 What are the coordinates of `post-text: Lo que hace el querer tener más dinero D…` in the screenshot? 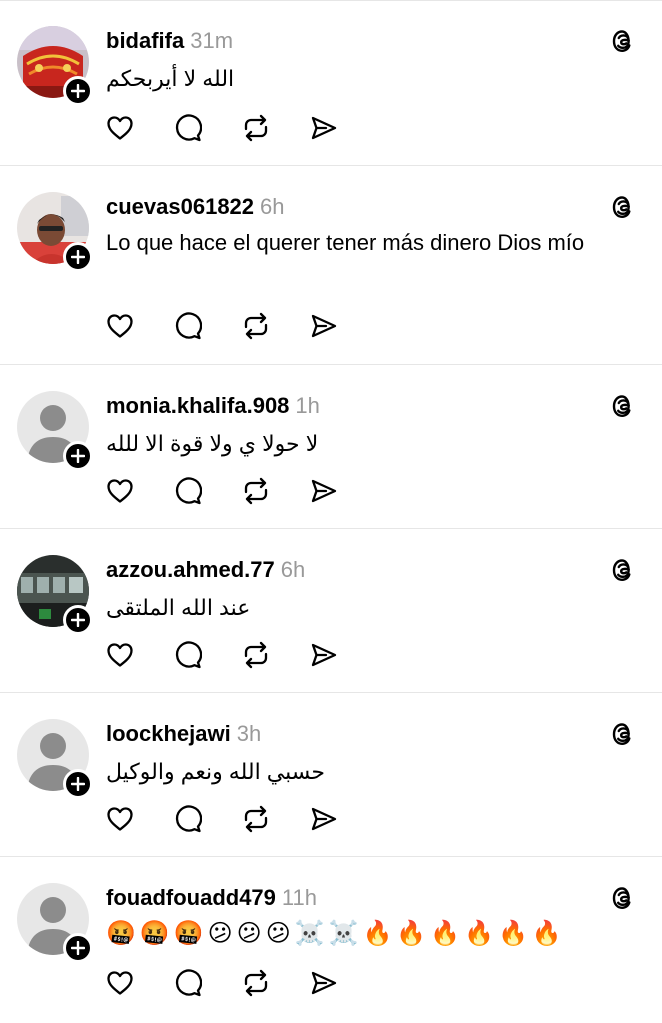 It's located at (345, 242).